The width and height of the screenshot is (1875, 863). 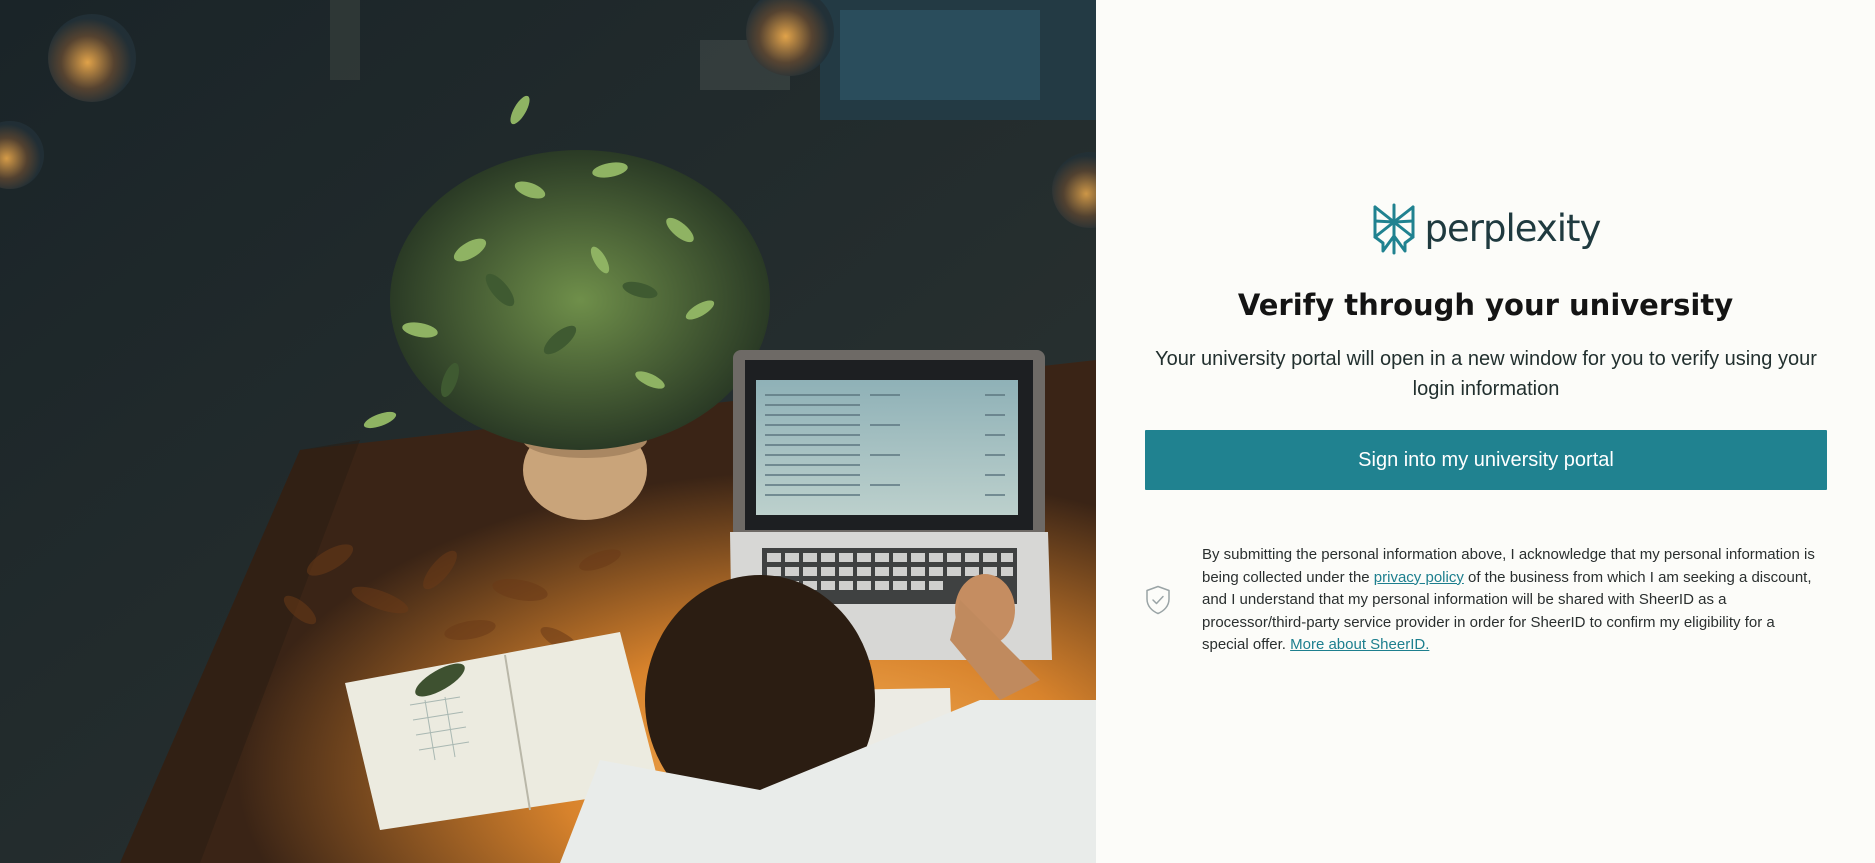 I want to click on more-about-sheerid-link: More about SheerID., so click(x=1359, y=644).